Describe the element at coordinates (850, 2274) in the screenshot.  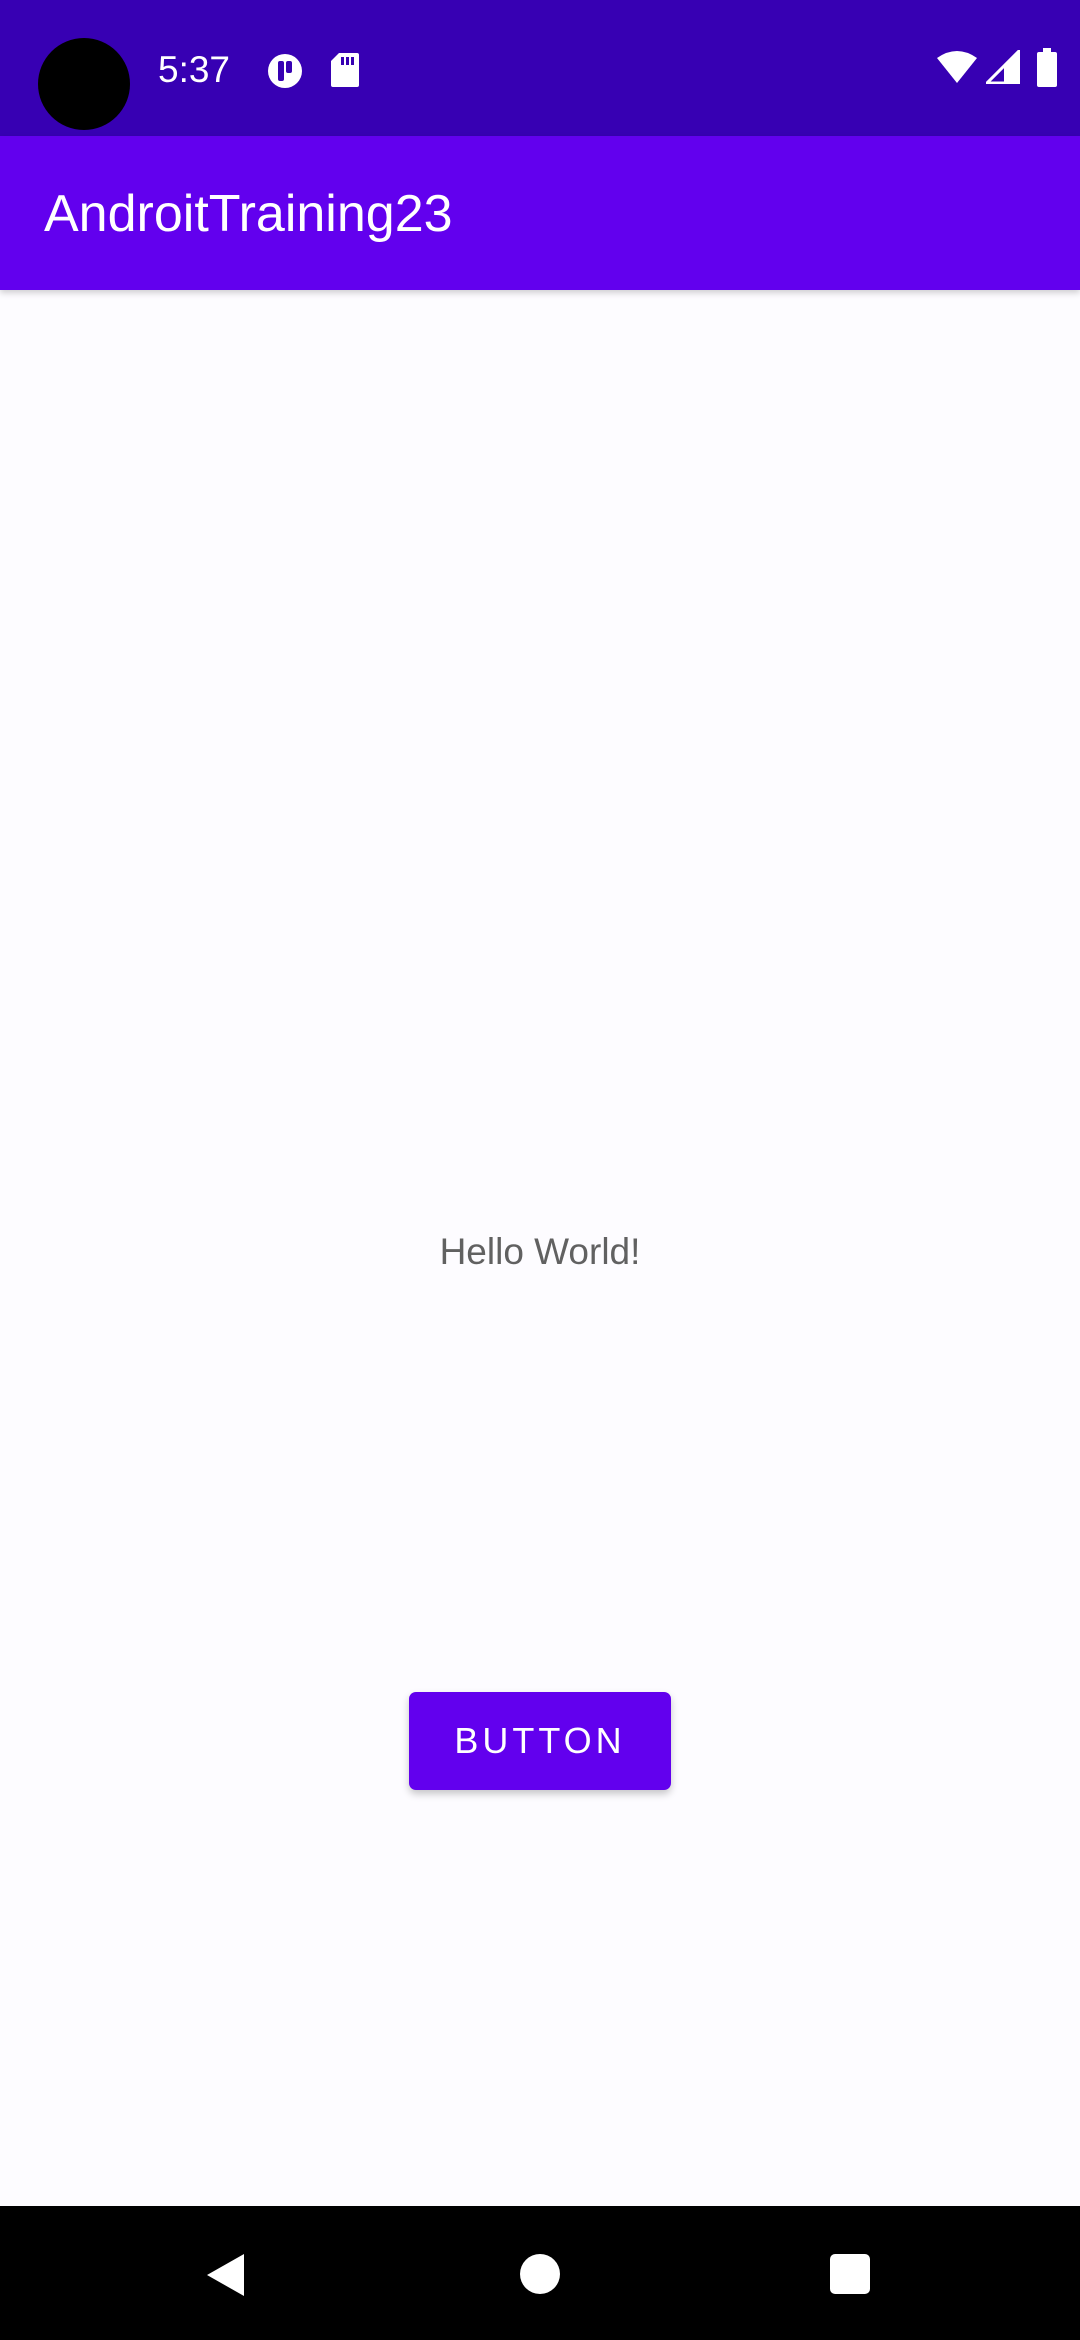
I see `recents-icon` at that location.